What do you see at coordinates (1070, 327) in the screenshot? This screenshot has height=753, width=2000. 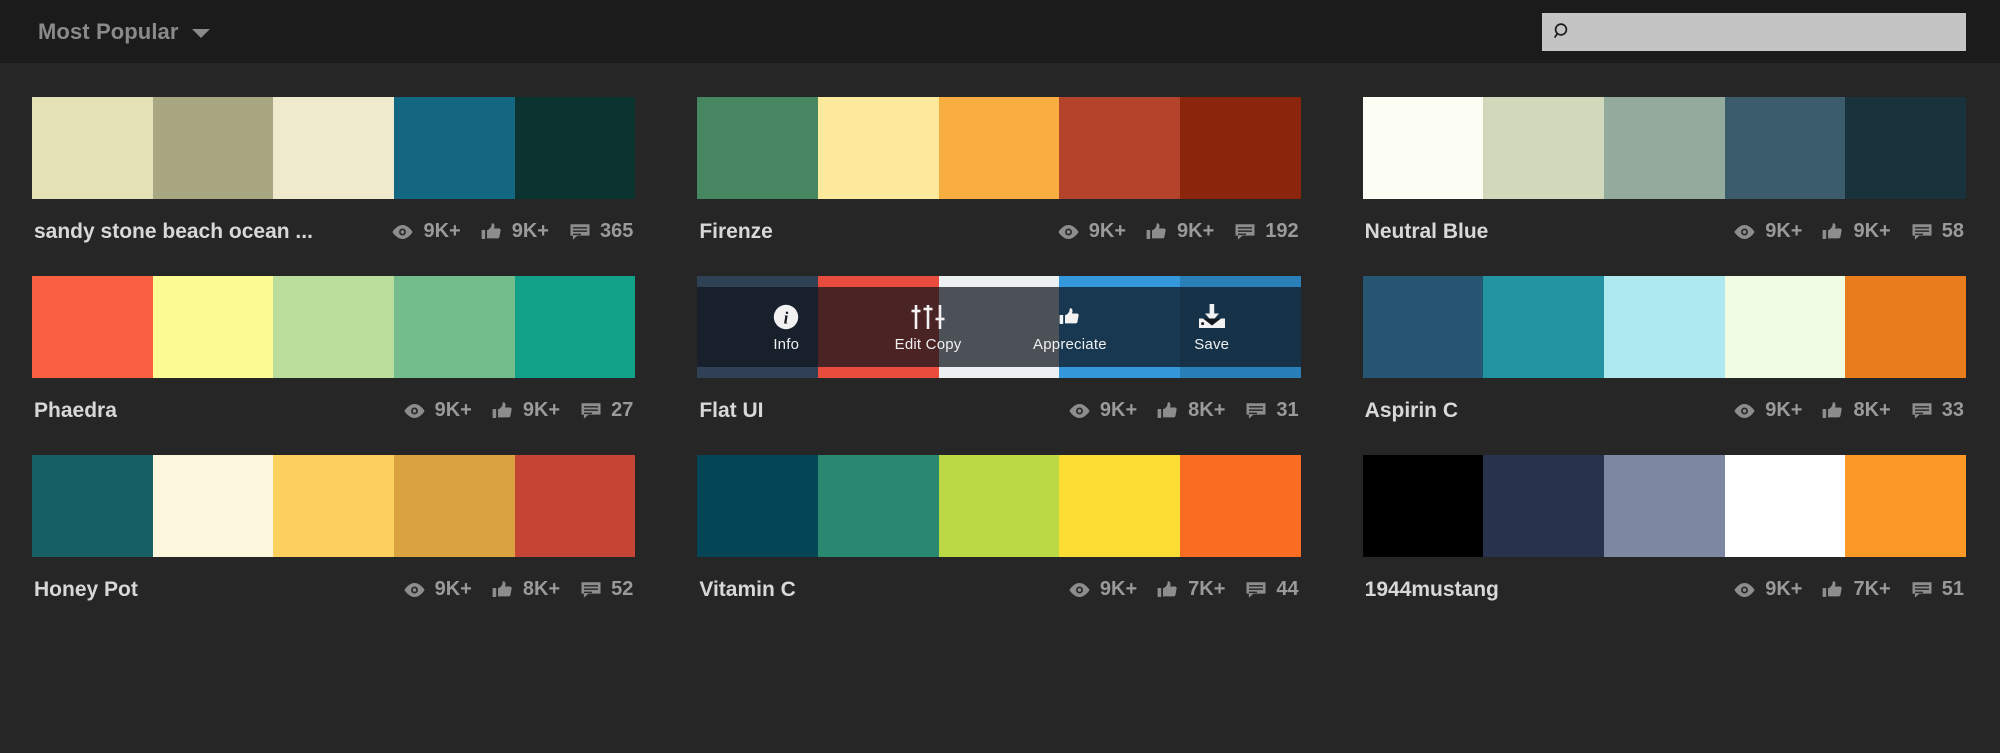 I see `overlay-action-appreciate: Appreciate` at bounding box center [1070, 327].